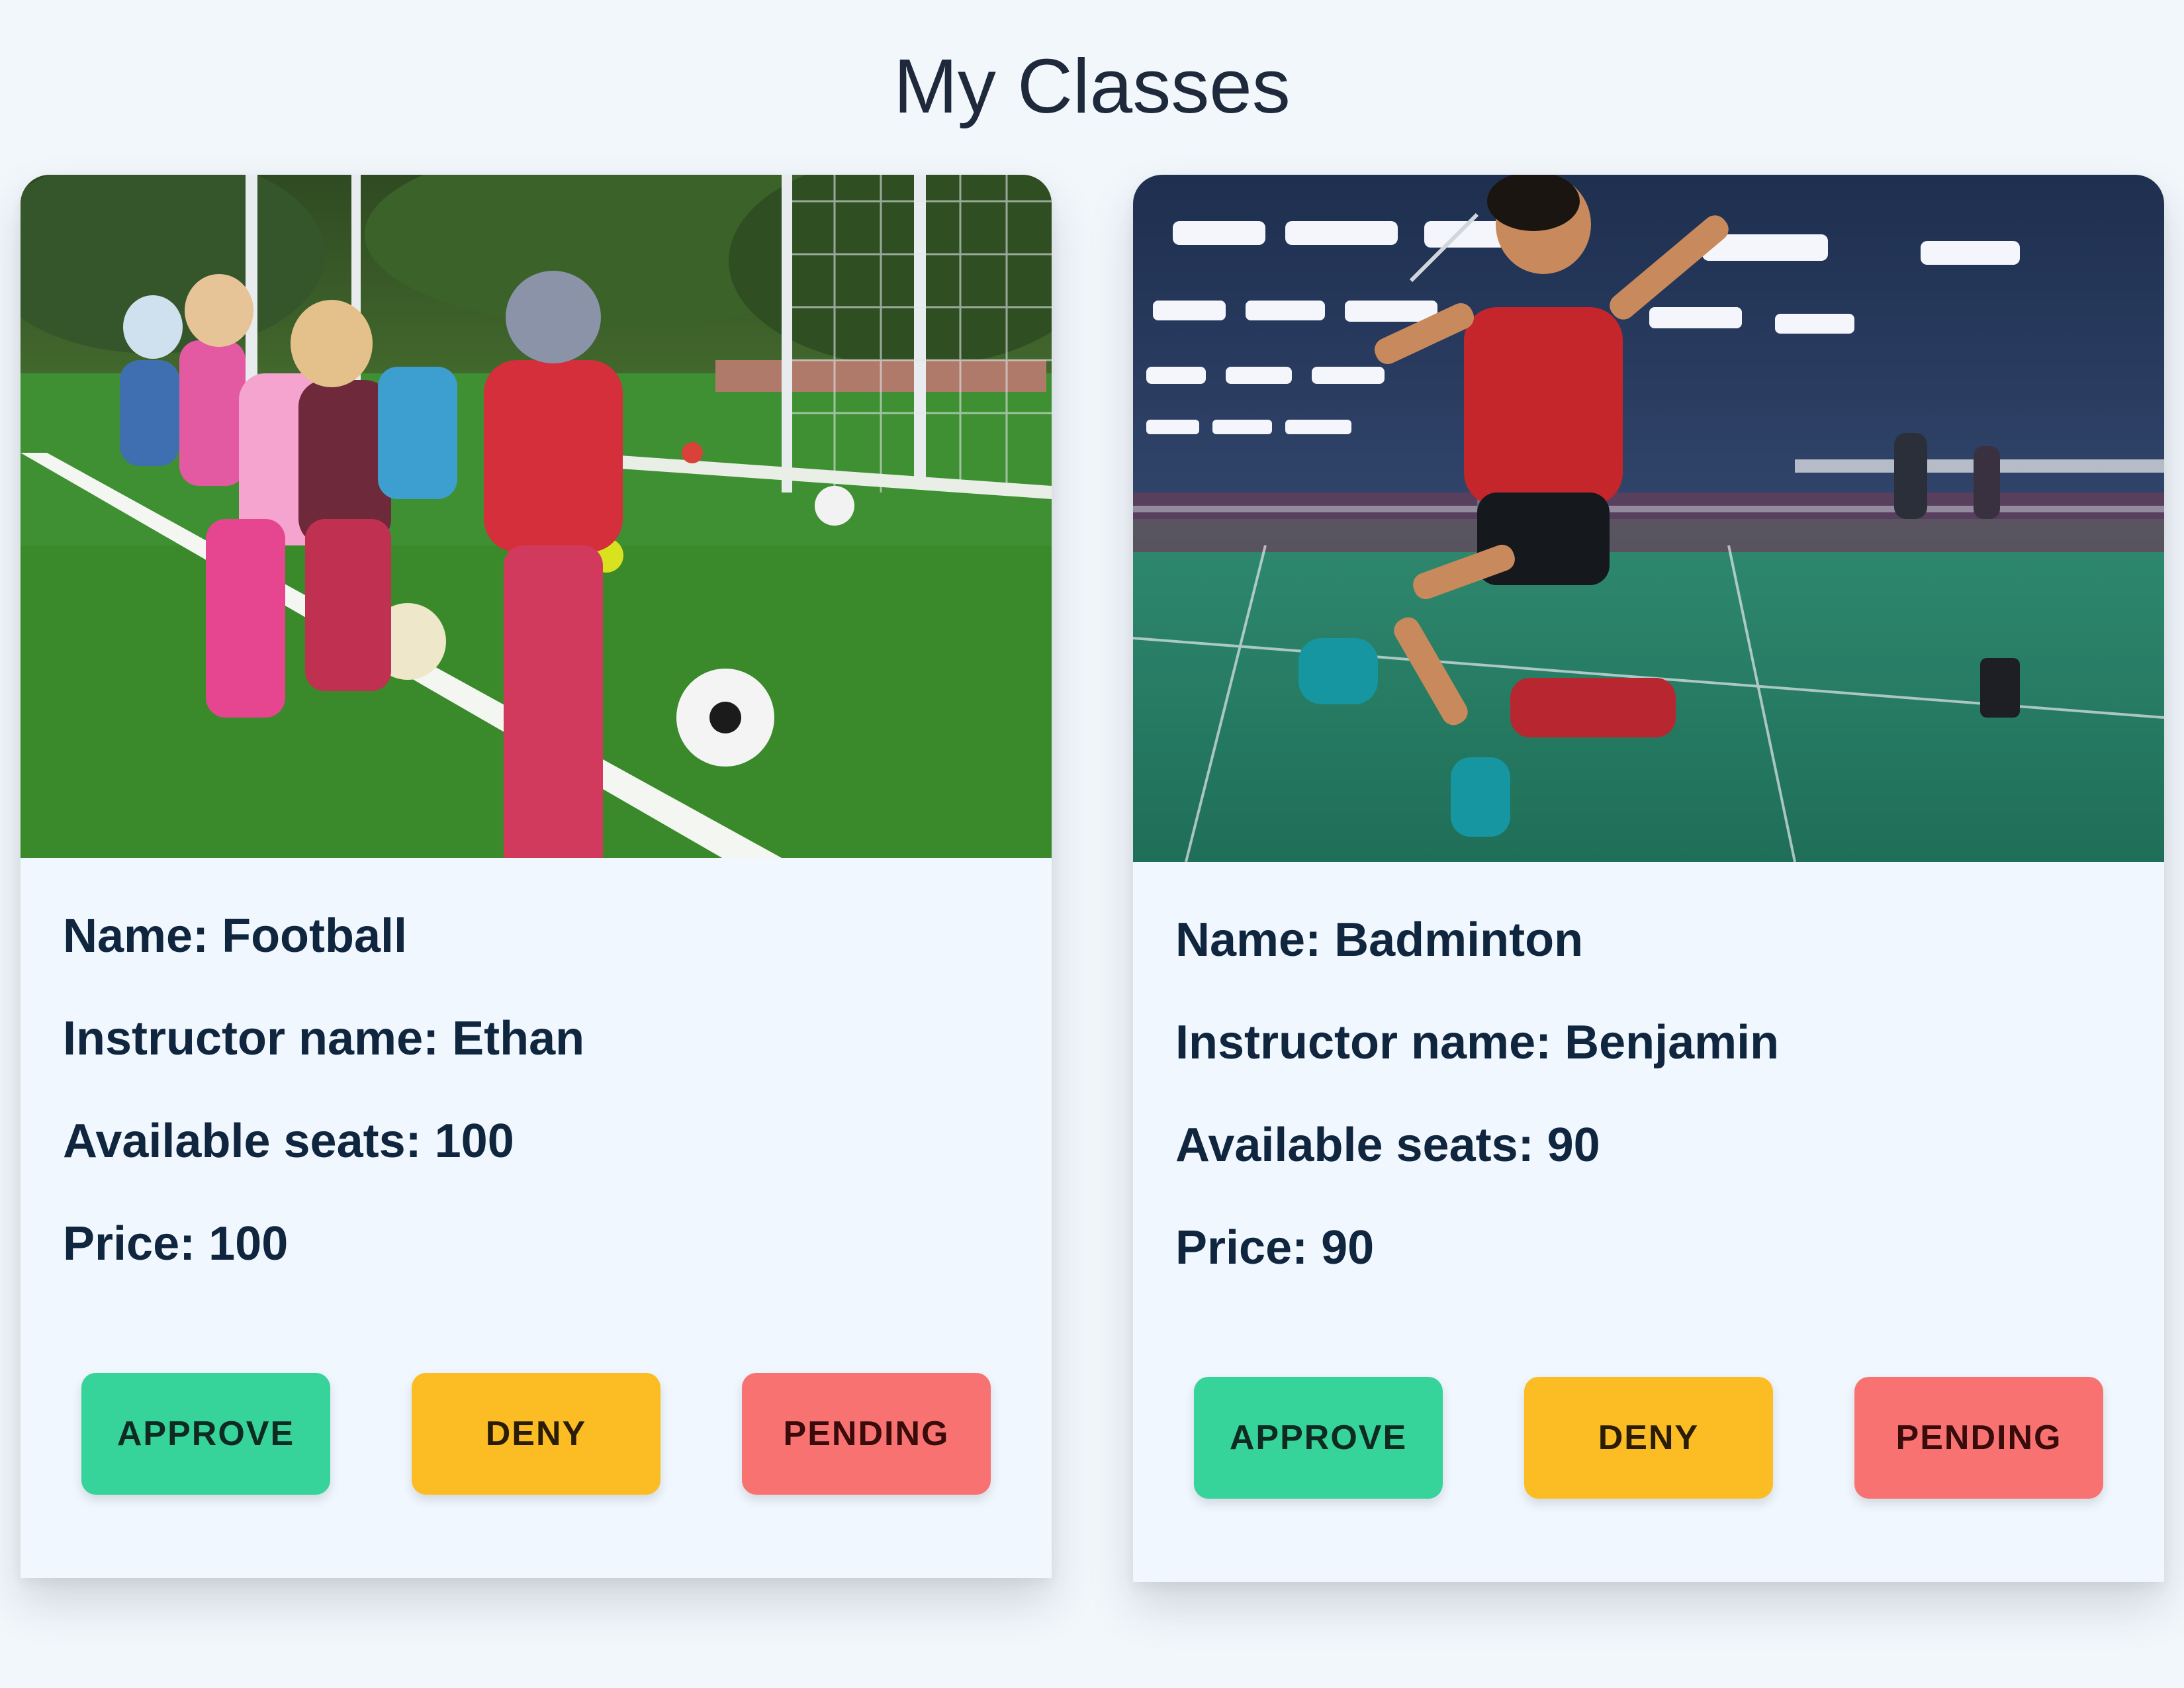  I want to click on class-name: Name: Football, so click(235, 935).